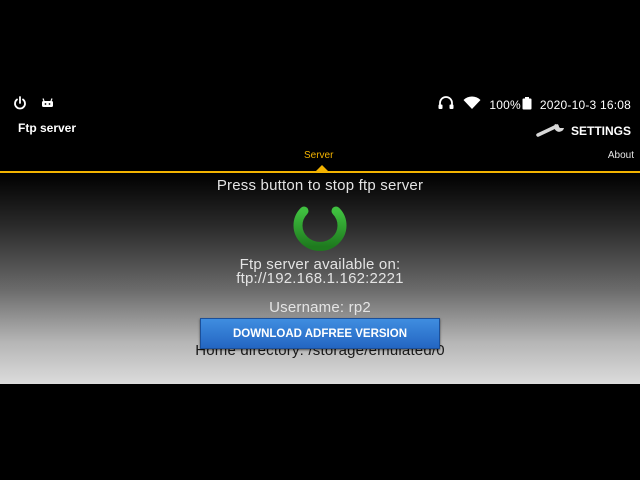 This screenshot has width=640, height=480. What do you see at coordinates (585, 104) in the screenshot?
I see `status-clock: 2020-10-3 16:08` at bounding box center [585, 104].